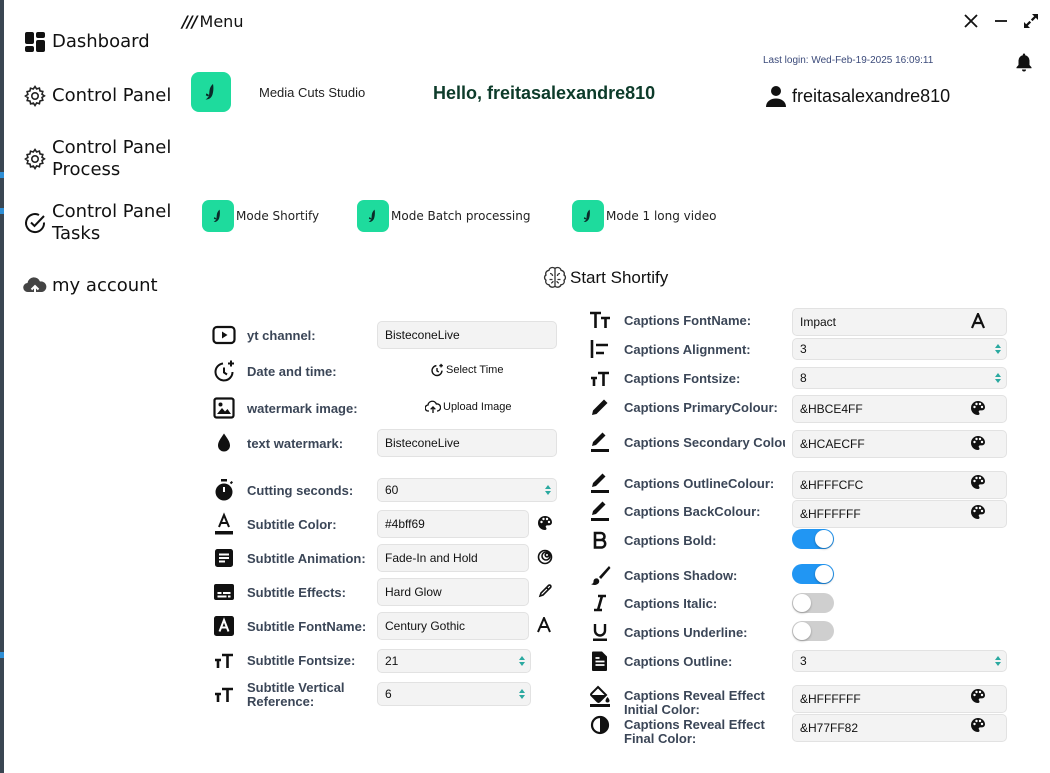 The height and width of the screenshot is (773, 1050). I want to click on subtitle-effects-button, so click(545, 591).